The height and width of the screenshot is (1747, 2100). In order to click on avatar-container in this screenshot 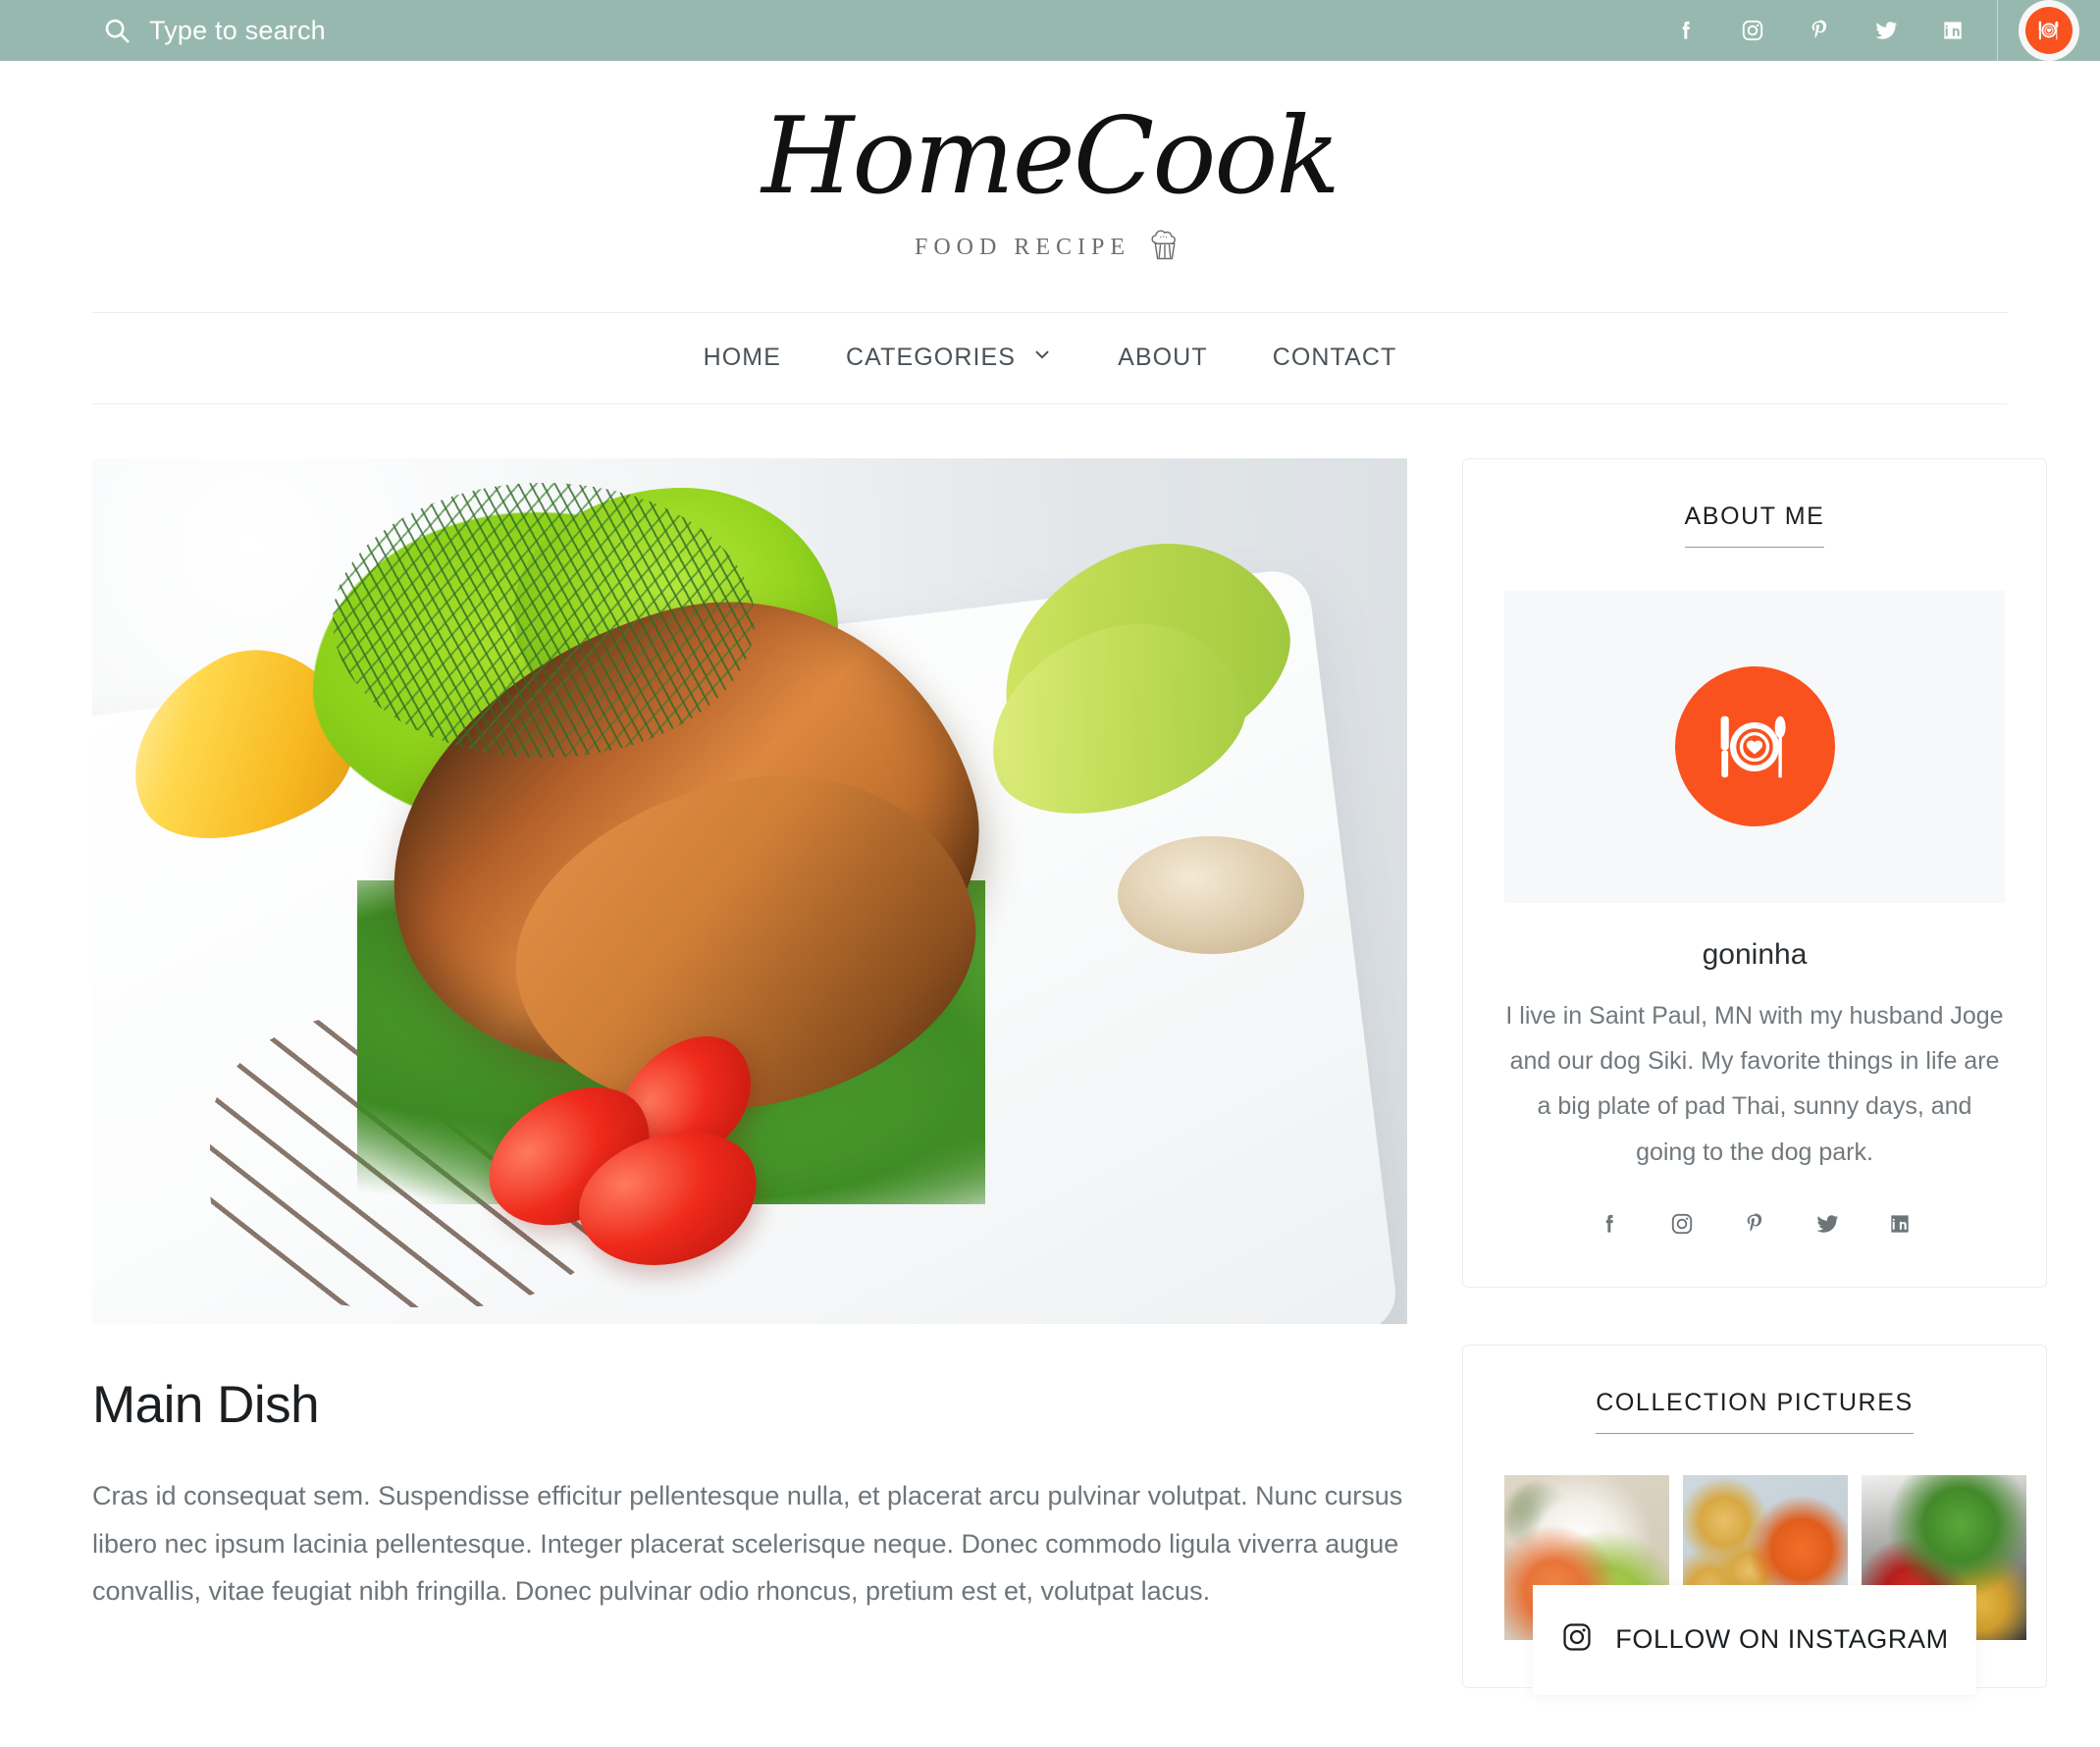, I will do `click(1754, 746)`.